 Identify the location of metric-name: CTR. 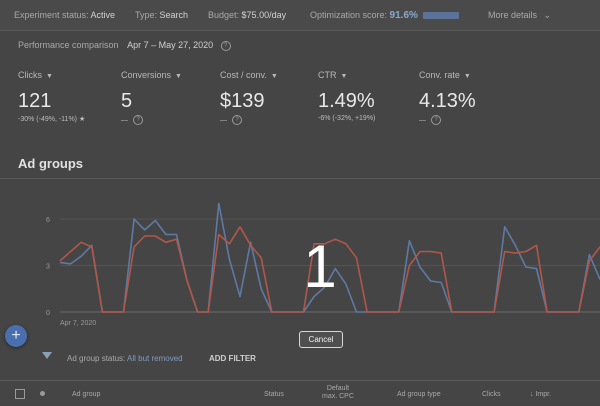
(327, 75).